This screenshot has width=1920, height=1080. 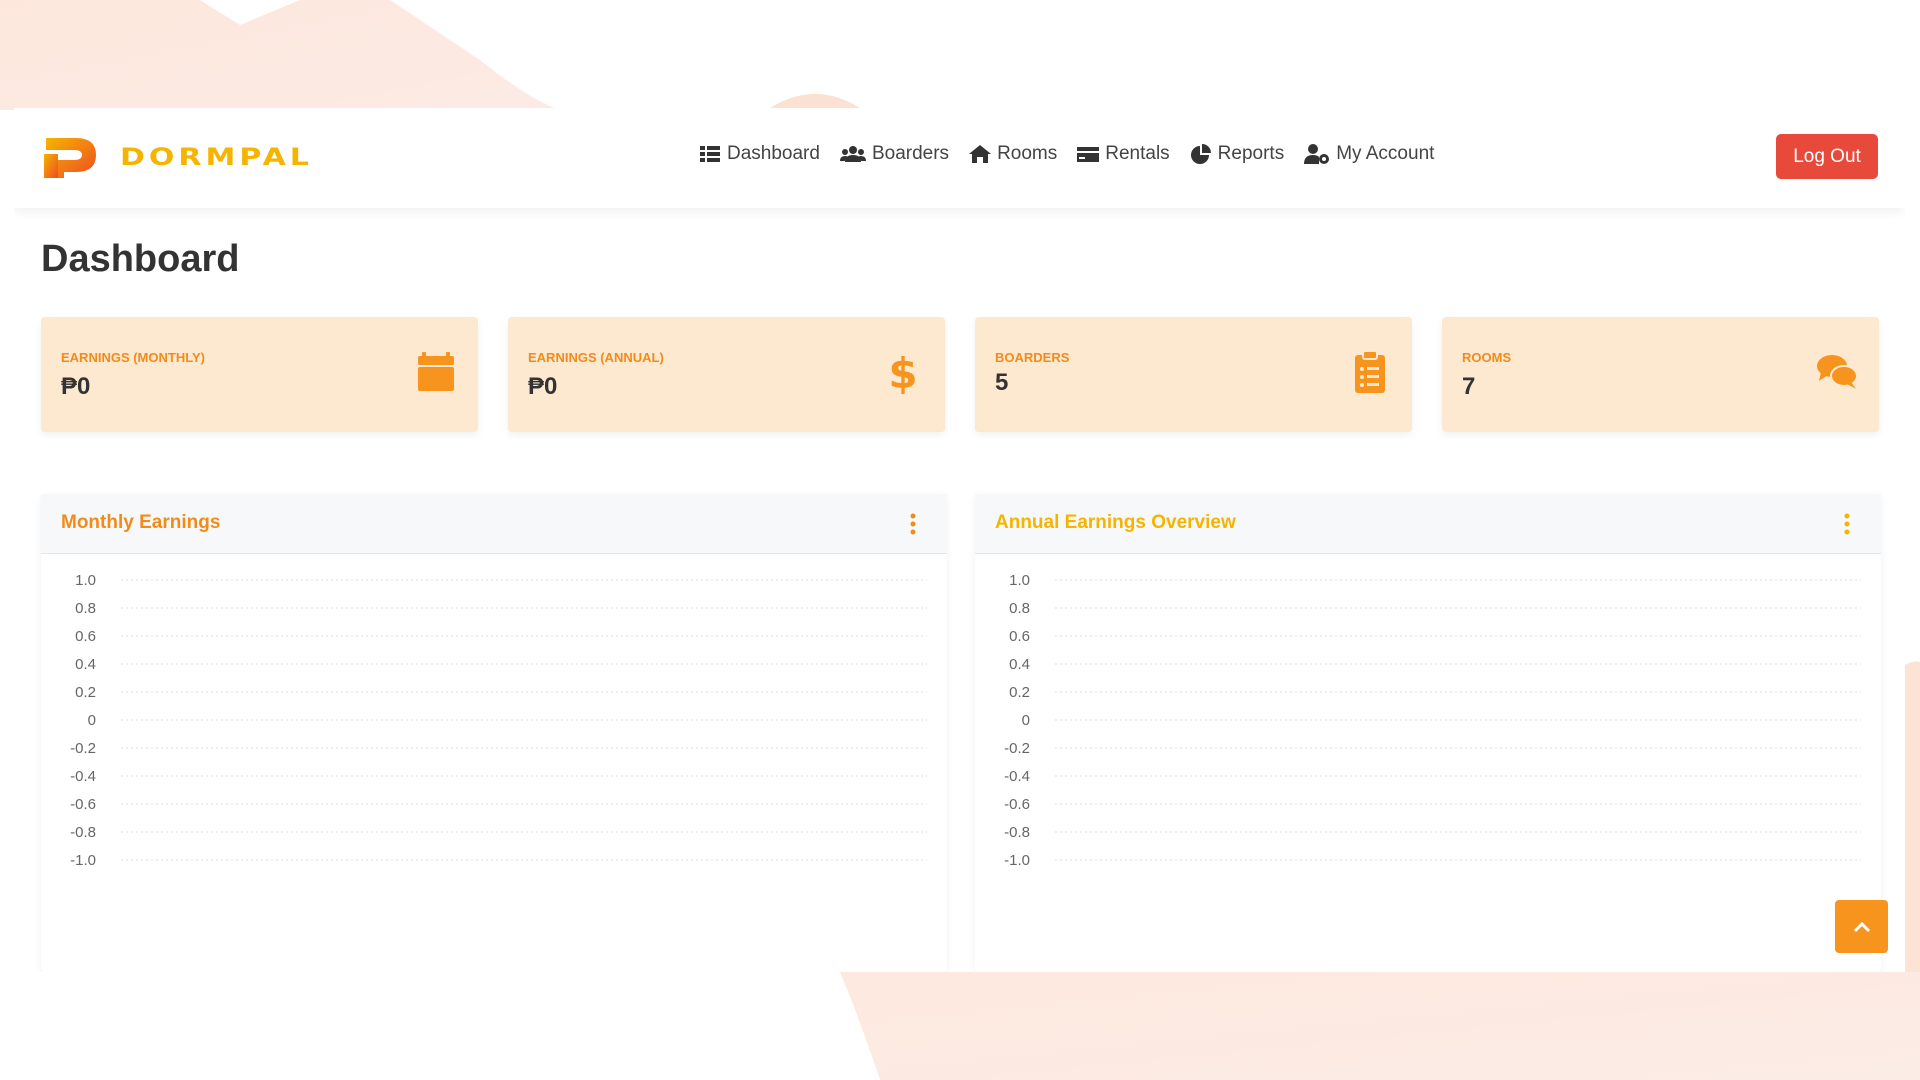 I want to click on nav-item-rentals: Rentals, so click(x=1123, y=154).